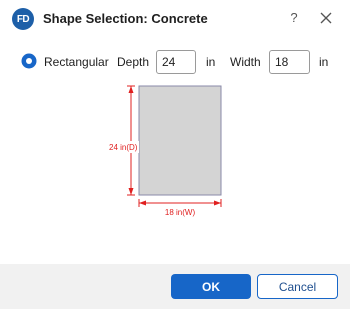 Image resolution: width=350 pixels, height=309 pixels. I want to click on cancel-button: Cancel, so click(297, 286).